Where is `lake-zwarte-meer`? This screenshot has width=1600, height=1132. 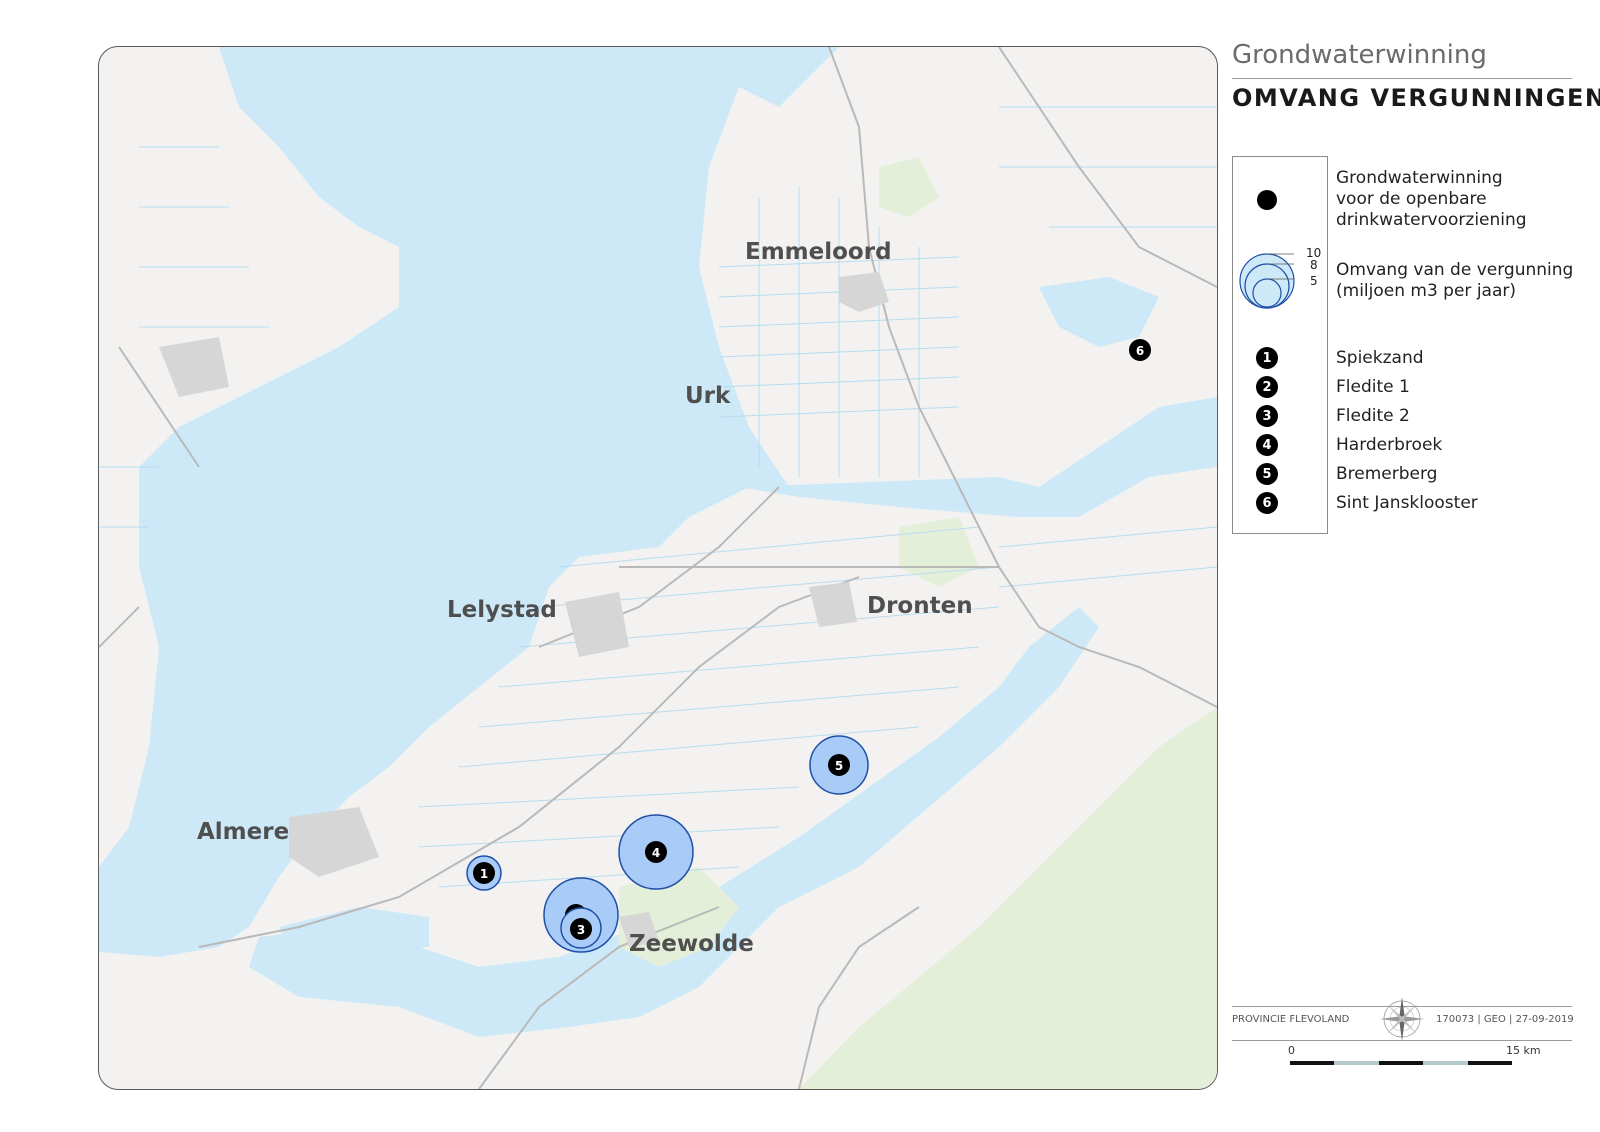 lake-zwarte-meer is located at coordinates (978, 457).